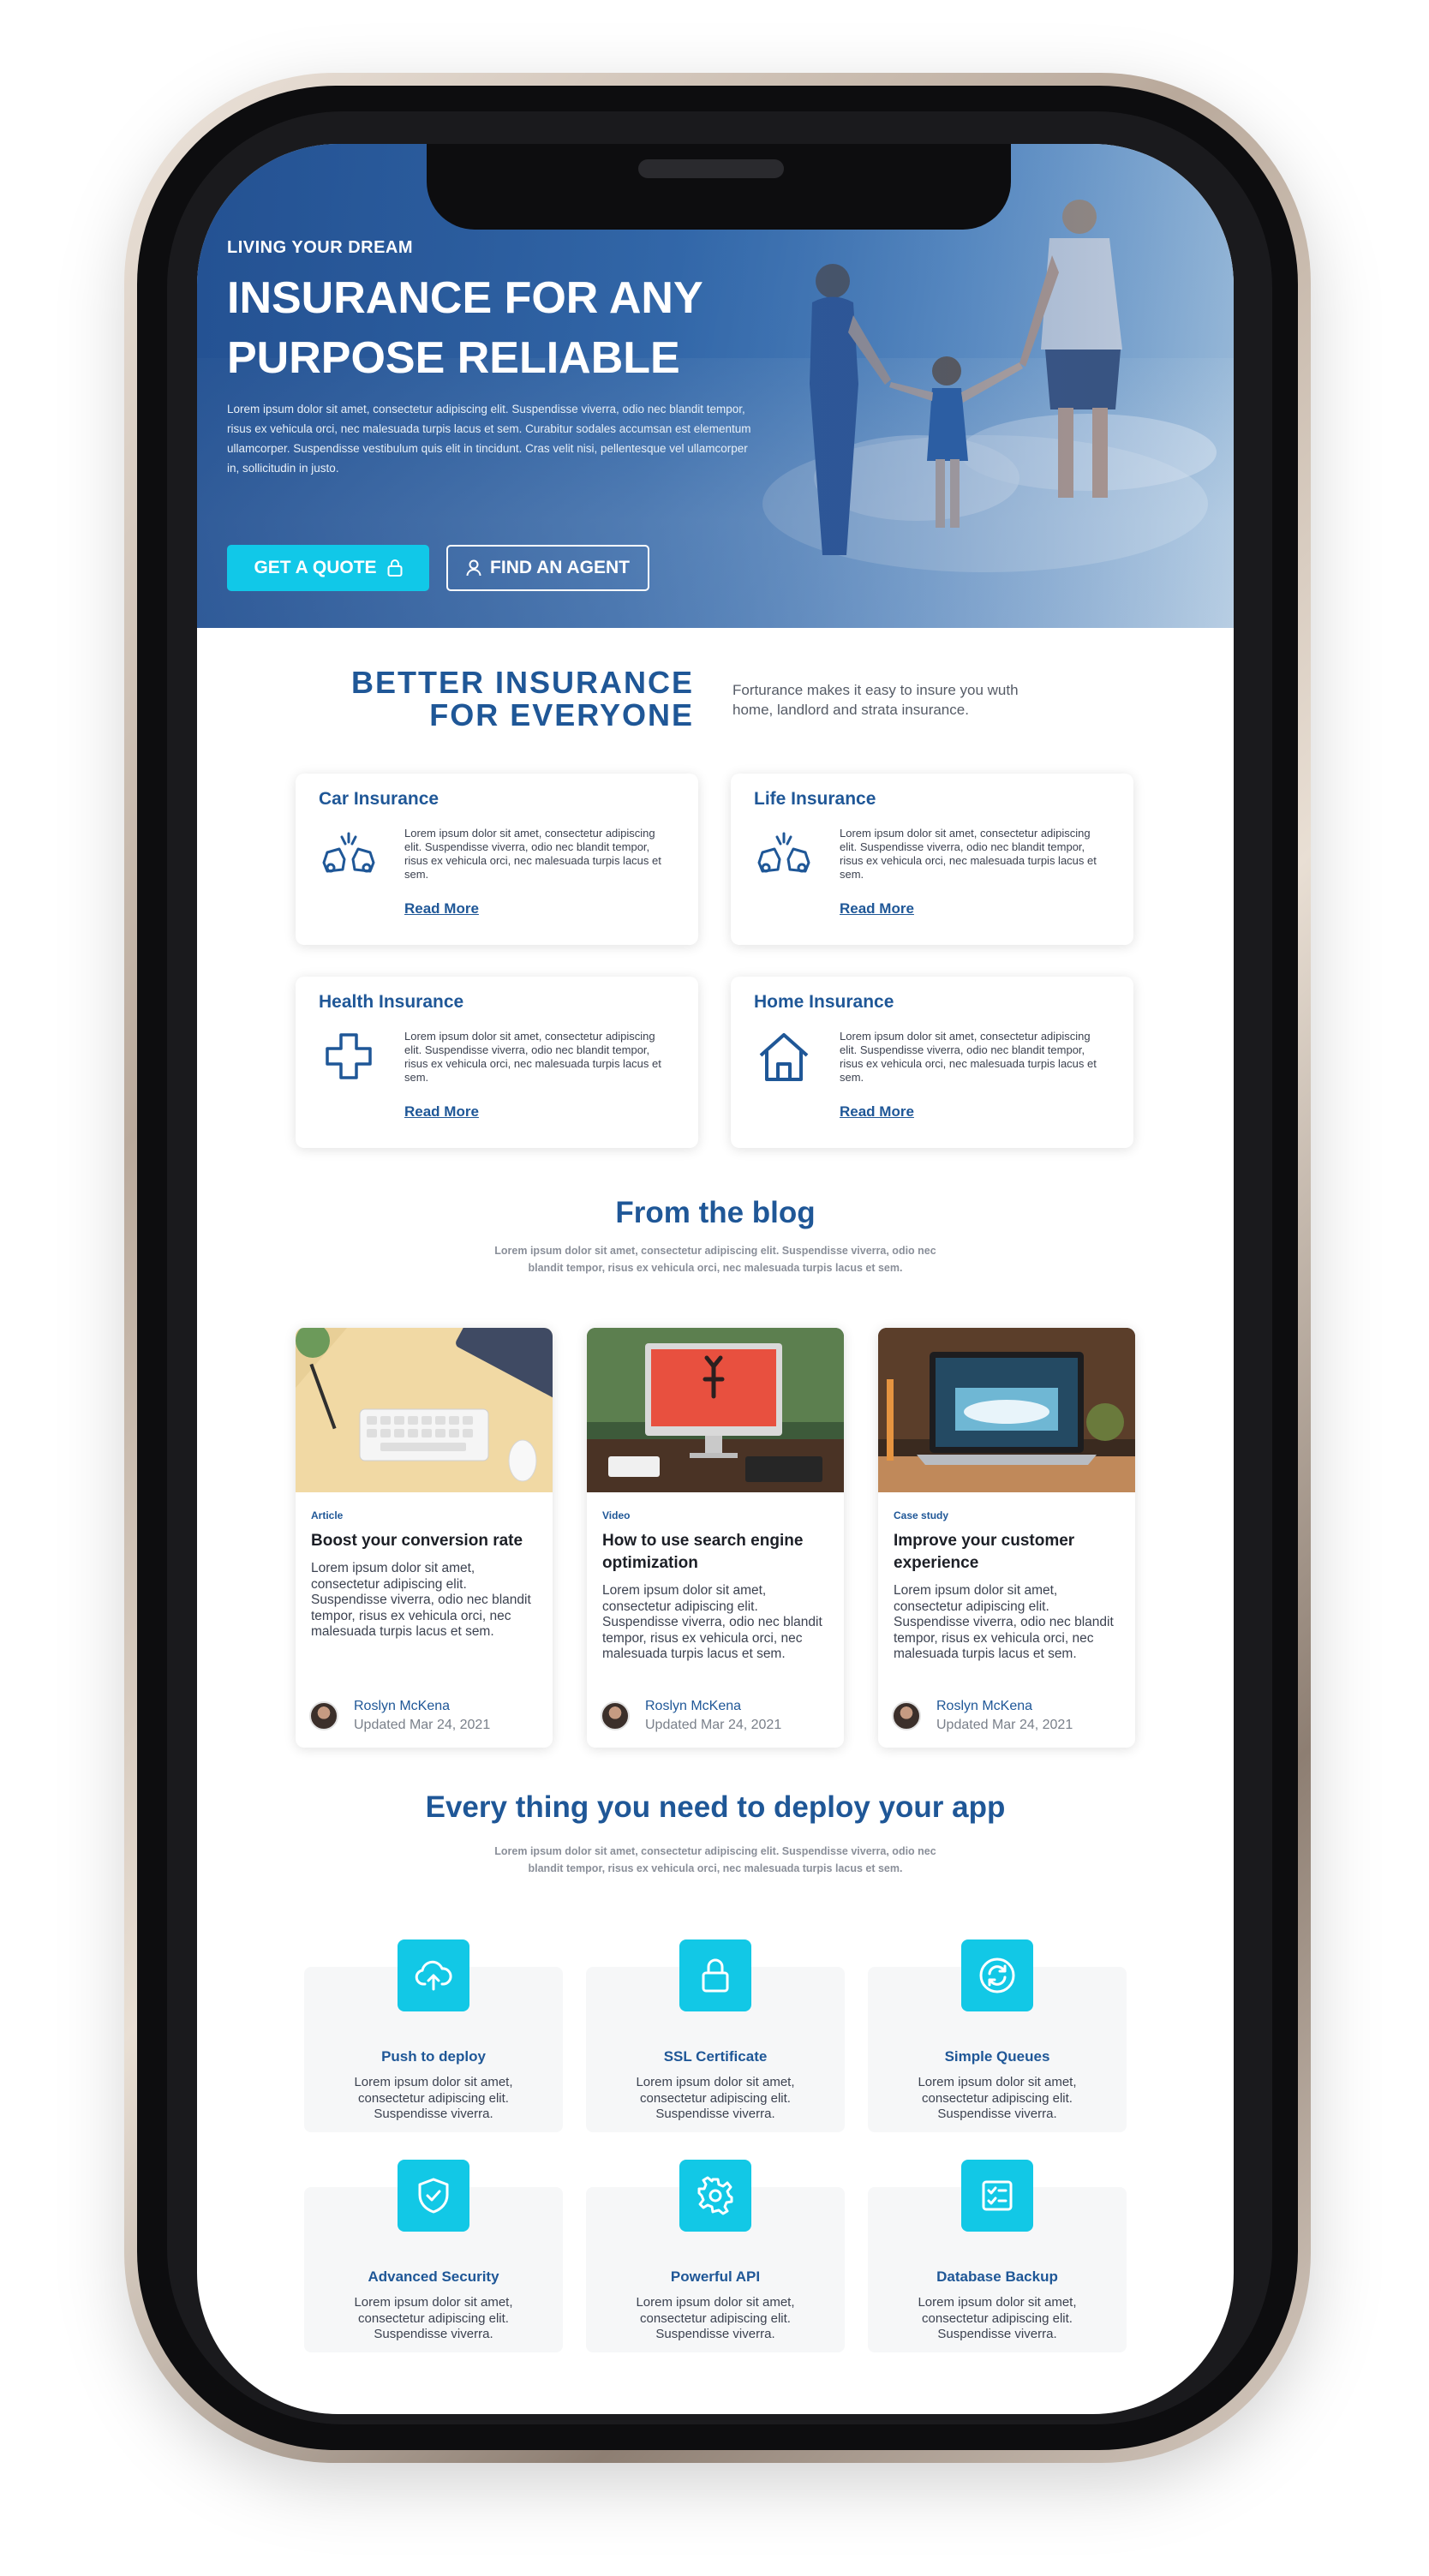  I want to click on blog-post-title: How to use search engine optimization, so click(718, 1553).